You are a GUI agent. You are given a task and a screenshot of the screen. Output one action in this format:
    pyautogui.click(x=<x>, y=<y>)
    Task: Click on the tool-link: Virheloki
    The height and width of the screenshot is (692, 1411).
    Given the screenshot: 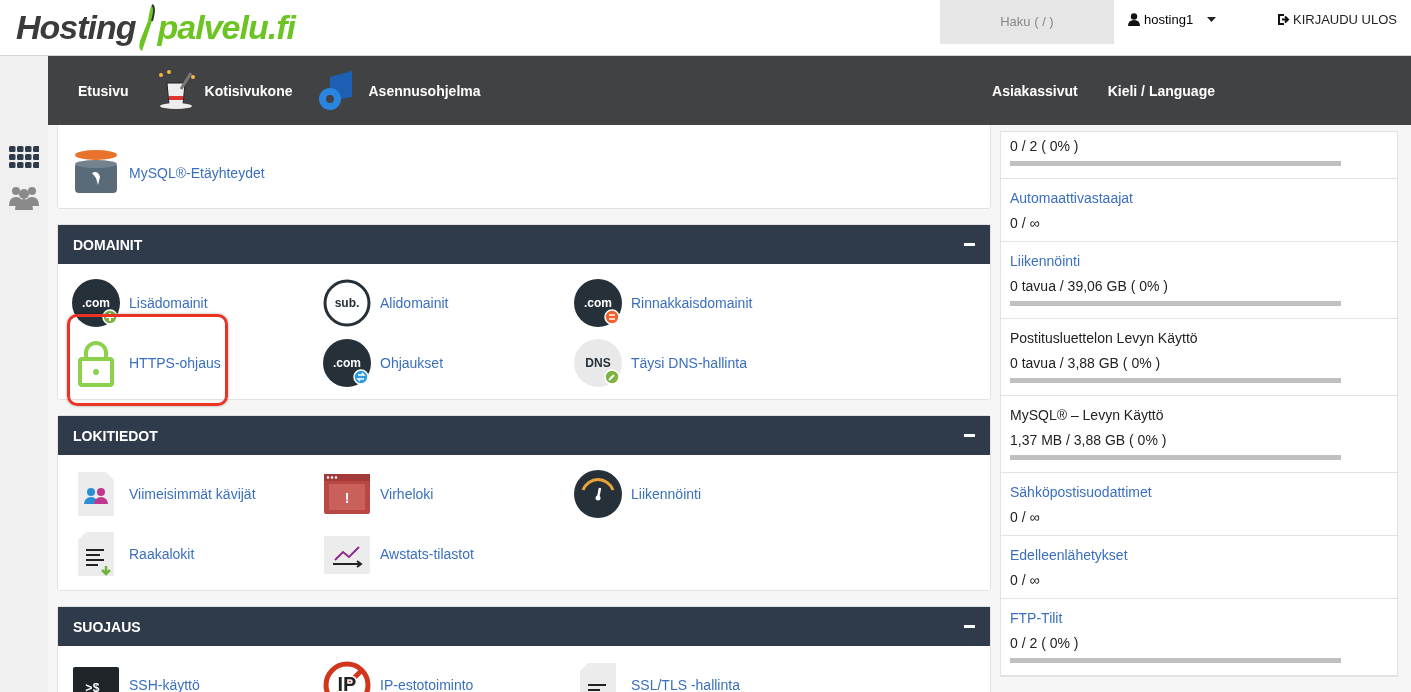 What is the action you would take?
    pyautogui.click(x=407, y=494)
    